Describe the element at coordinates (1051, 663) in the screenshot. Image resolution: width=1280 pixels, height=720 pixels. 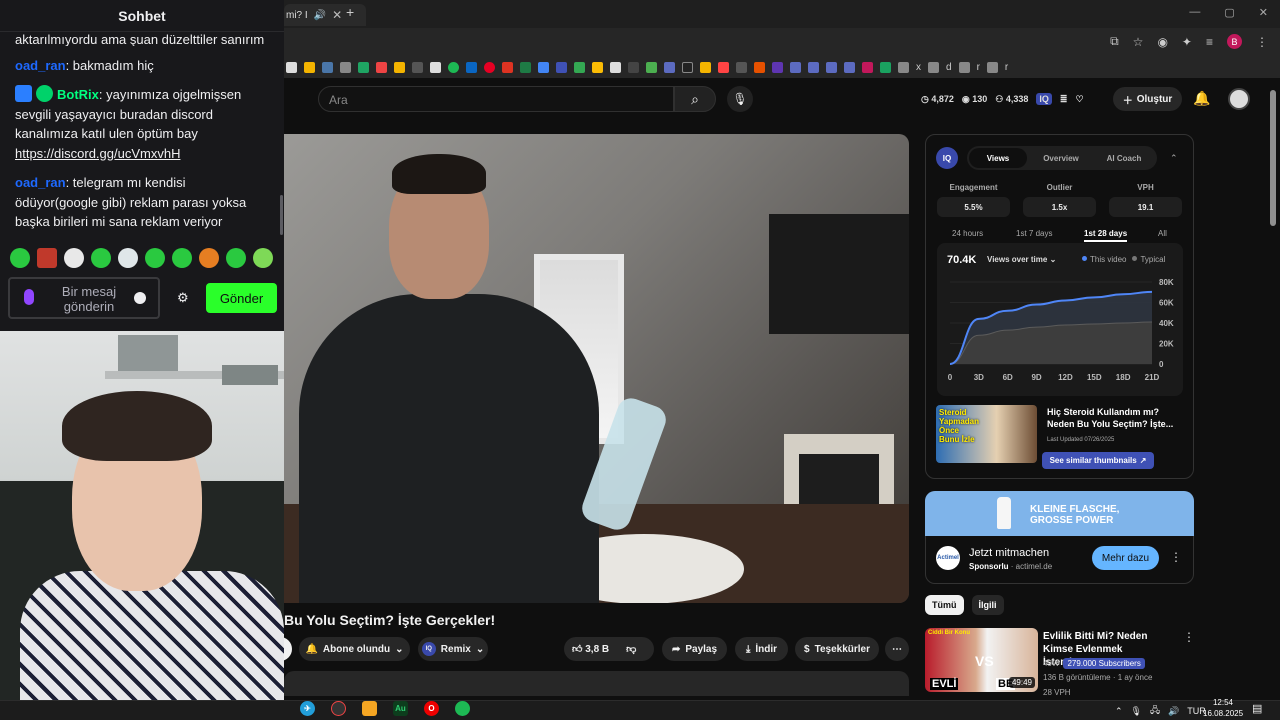
I see `channel-name: 49W` at that location.